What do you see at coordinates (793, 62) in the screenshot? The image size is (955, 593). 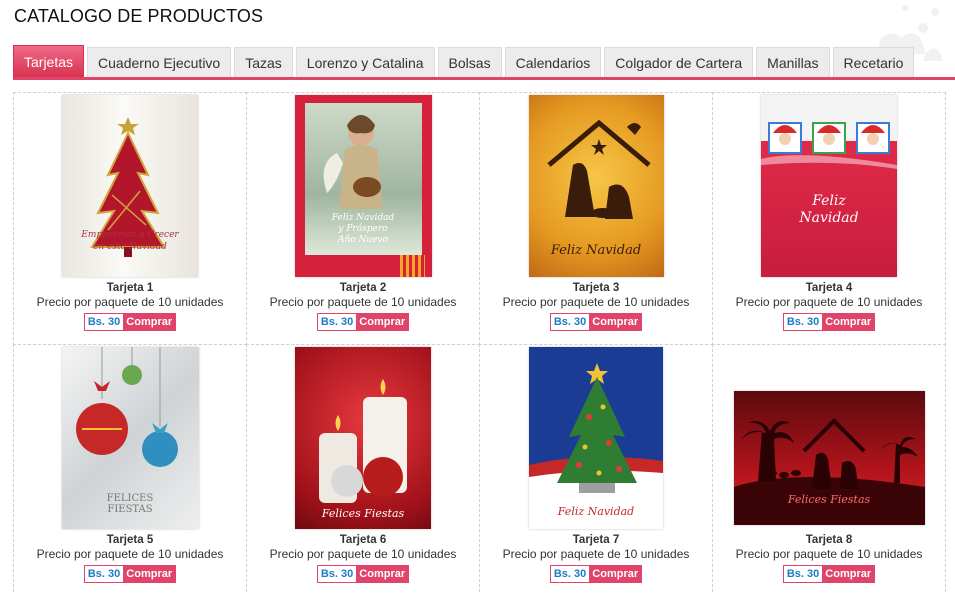 I see `tab-manillas: Manillas` at bounding box center [793, 62].